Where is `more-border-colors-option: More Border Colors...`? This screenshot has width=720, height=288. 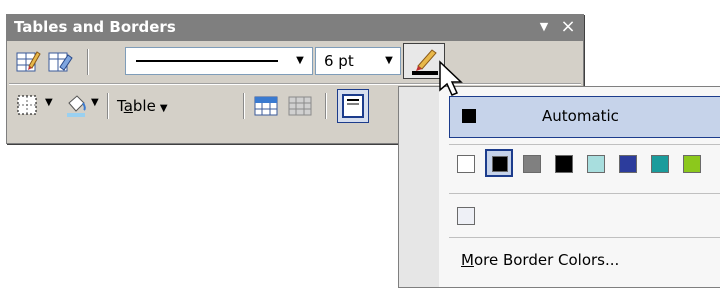 more-border-colors-option: More Border Colors... is located at coordinates (540, 260).